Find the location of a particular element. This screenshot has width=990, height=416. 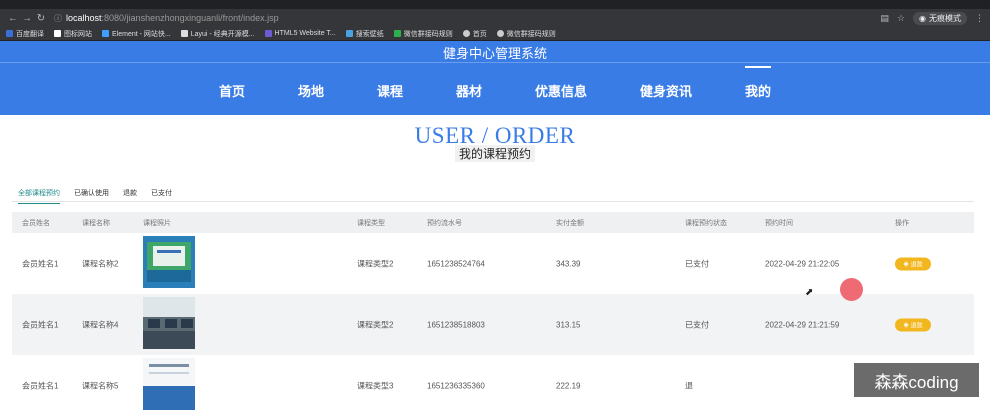

course-name: 课程名称2 is located at coordinates (100, 263).